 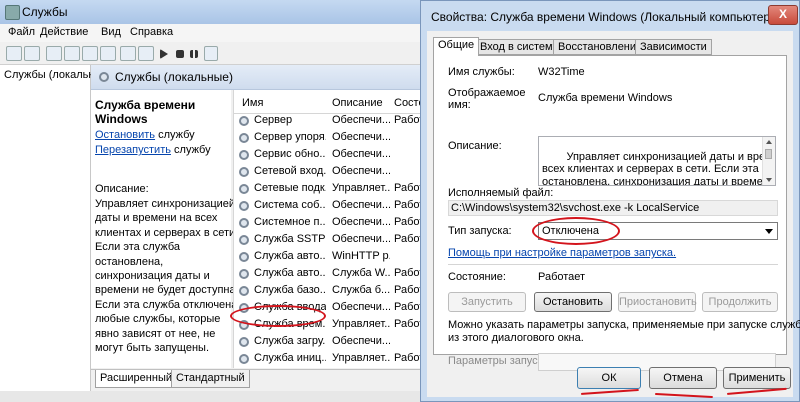 What do you see at coordinates (133, 150) in the screenshot?
I see `restart-service-link: Перезапустить` at bounding box center [133, 150].